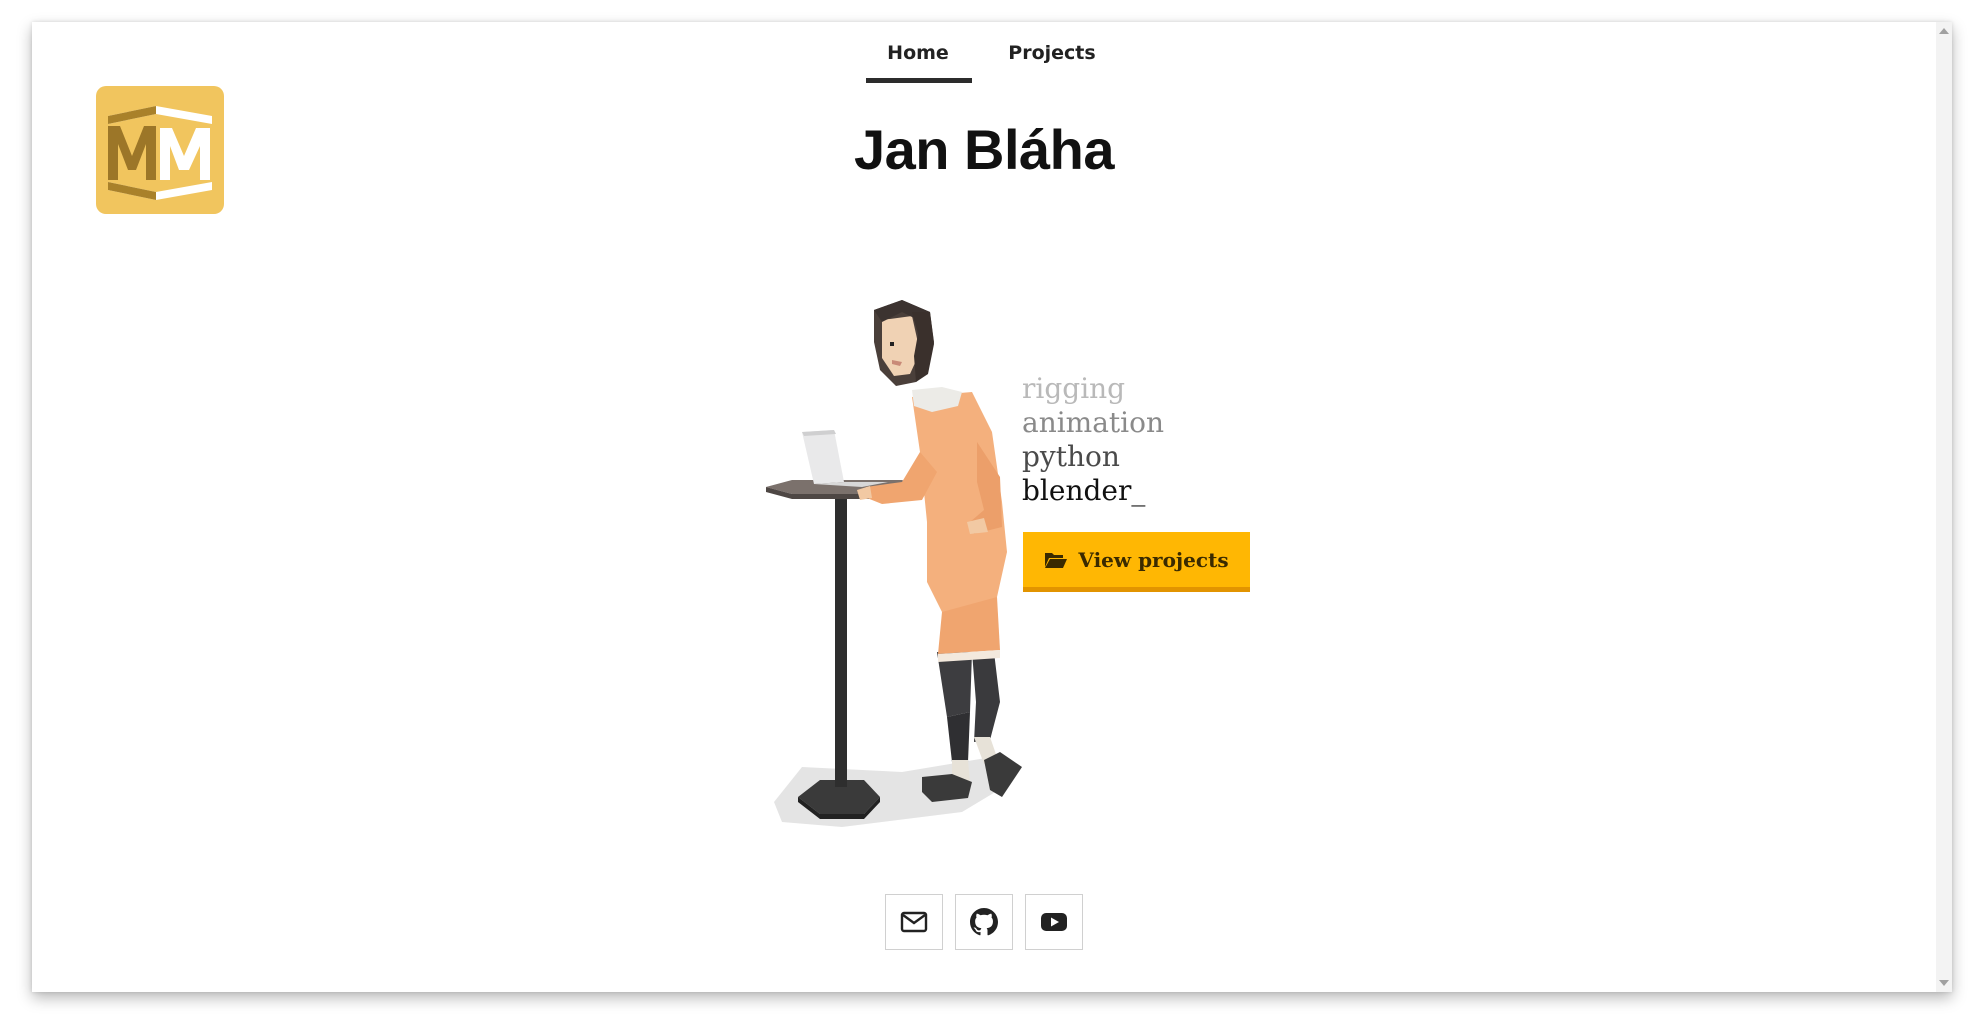 Image resolution: width=1984 pixels, height=1034 pixels. I want to click on scroll-down-arrow-icon, so click(1944, 983).